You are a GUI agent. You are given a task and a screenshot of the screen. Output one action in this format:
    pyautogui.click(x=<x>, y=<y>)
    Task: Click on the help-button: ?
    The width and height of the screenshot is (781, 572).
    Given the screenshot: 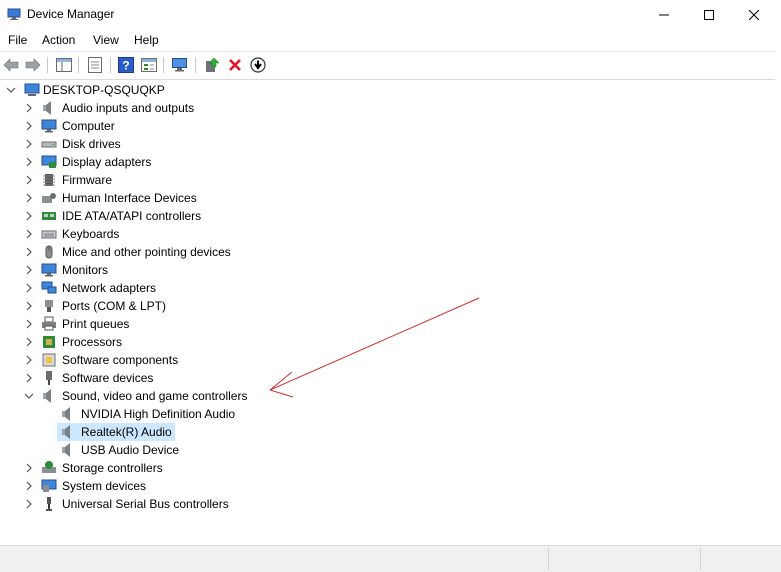 What is the action you would take?
    pyautogui.click(x=126, y=65)
    